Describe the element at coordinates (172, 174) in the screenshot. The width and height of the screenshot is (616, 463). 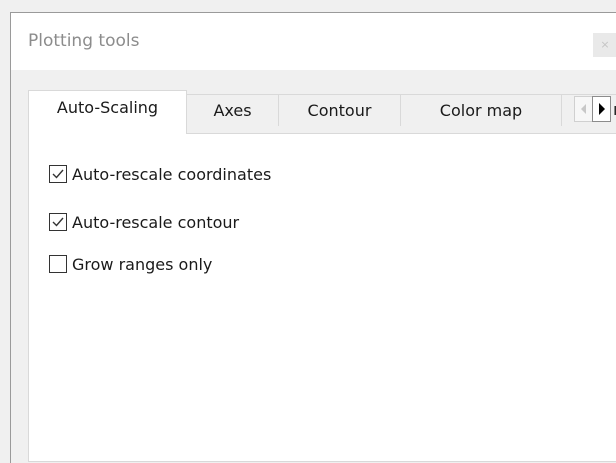
I see `option-label: Auto-rescale coordinates` at that location.